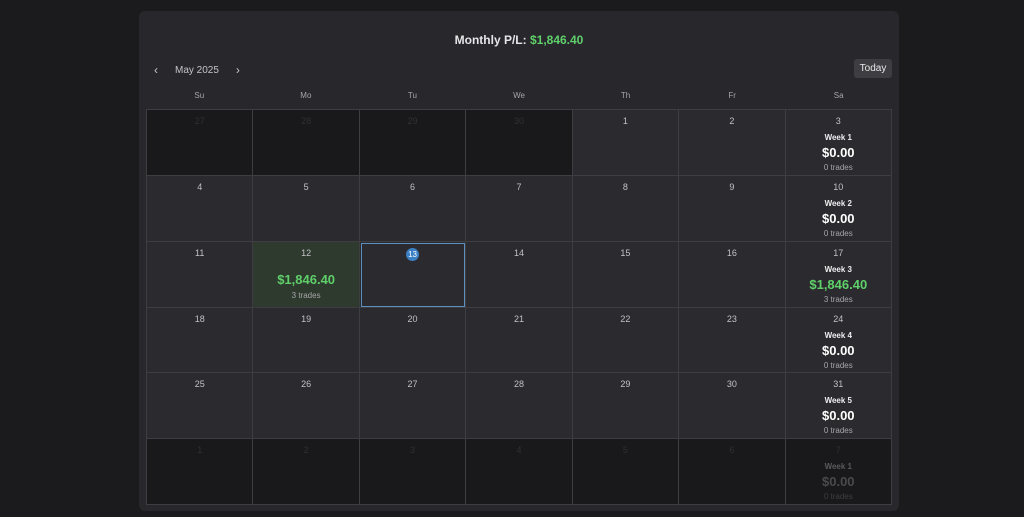 The height and width of the screenshot is (517, 1024). Describe the element at coordinates (838, 467) in the screenshot. I see `week-label: Week 1` at that location.